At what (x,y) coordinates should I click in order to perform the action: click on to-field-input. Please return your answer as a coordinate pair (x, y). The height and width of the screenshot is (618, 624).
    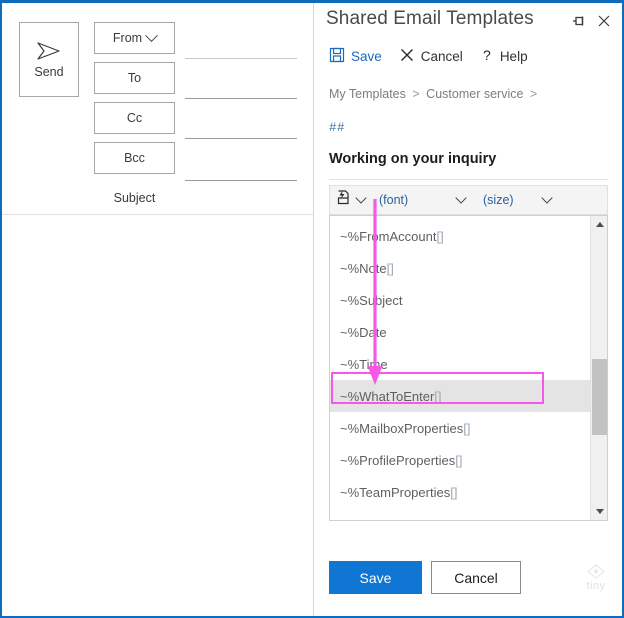
    Looking at the image, I should click on (241, 98).